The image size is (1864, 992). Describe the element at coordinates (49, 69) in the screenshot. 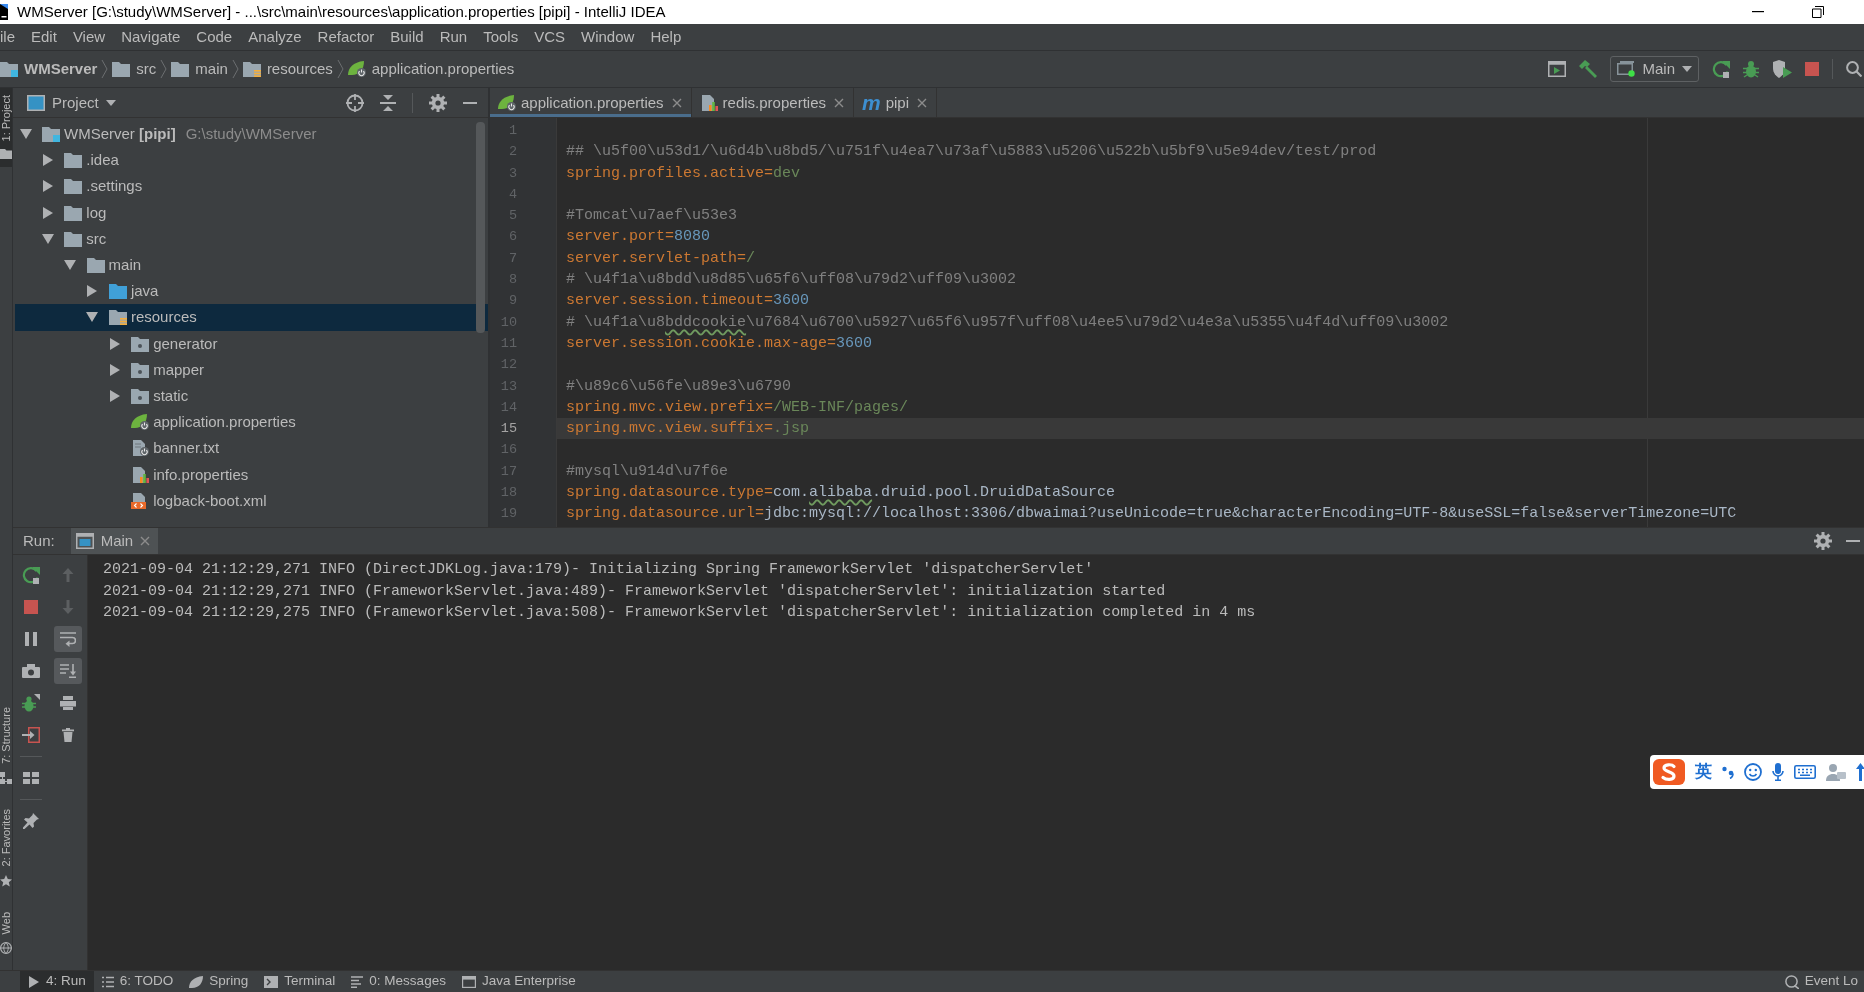

I see `breadcrumb-item: WMServer` at that location.